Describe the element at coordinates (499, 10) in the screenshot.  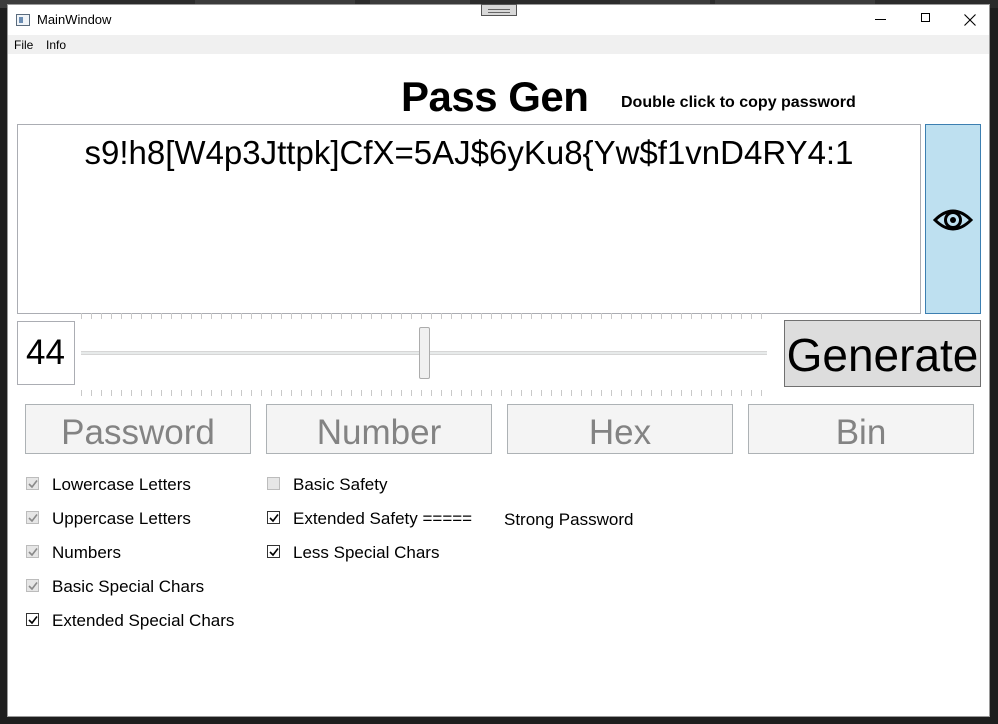
I see `drag-handle` at that location.